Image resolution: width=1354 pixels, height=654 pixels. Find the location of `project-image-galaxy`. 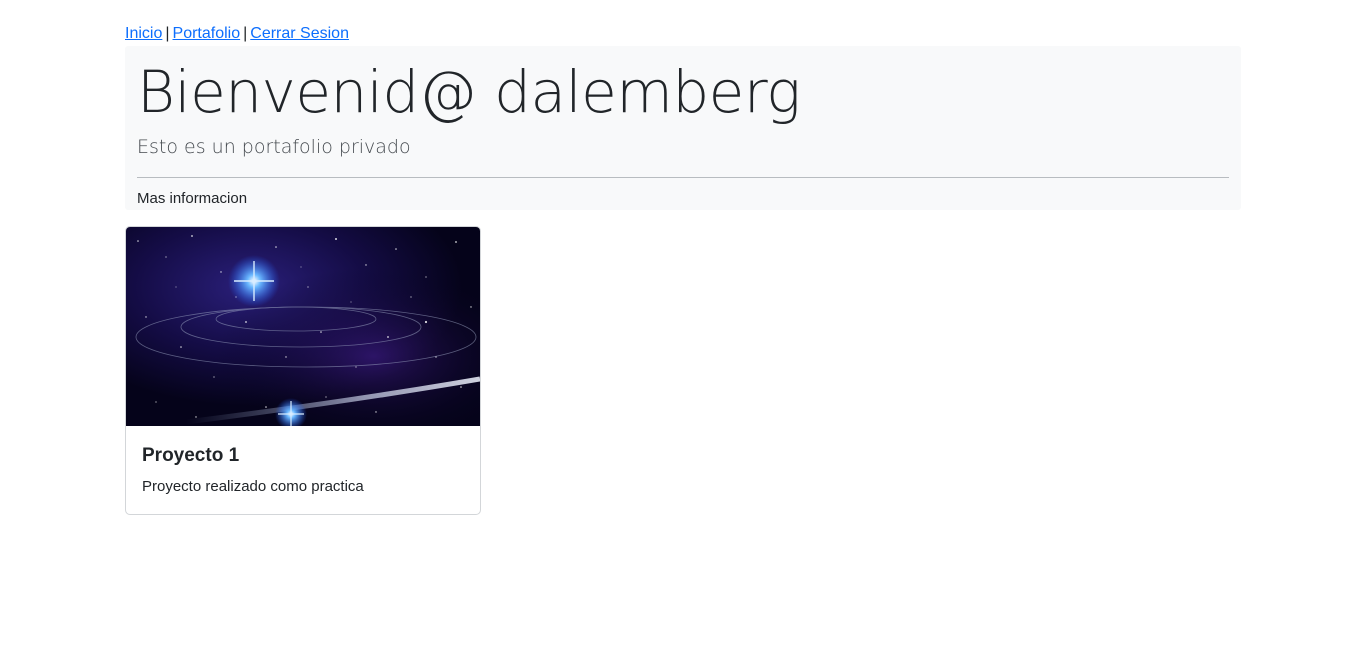

project-image-galaxy is located at coordinates (303, 326).